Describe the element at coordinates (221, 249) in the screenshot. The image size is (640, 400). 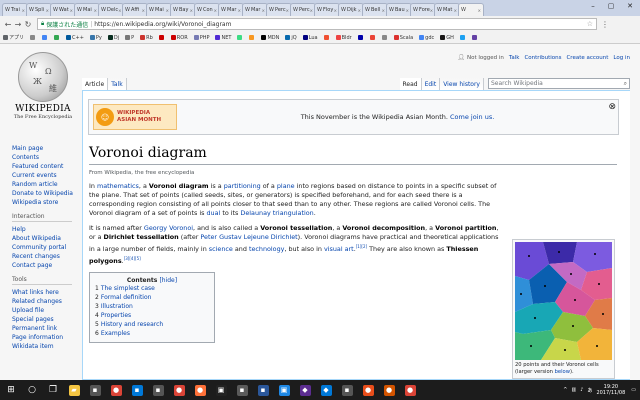
I see `science-link: science` at that location.